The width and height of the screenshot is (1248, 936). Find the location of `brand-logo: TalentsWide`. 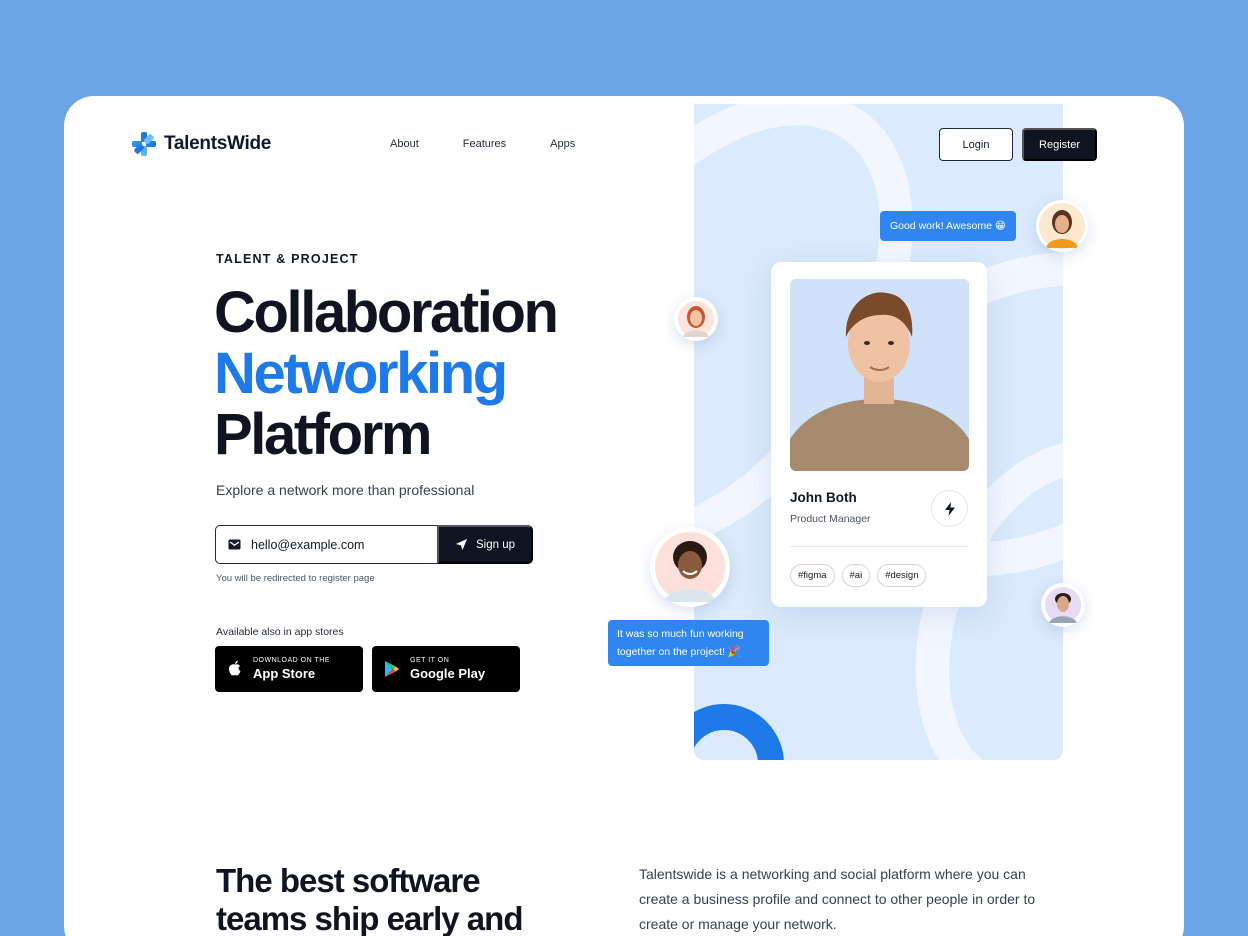

brand-logo: TalentsWide is located at coordinates (200, 144).